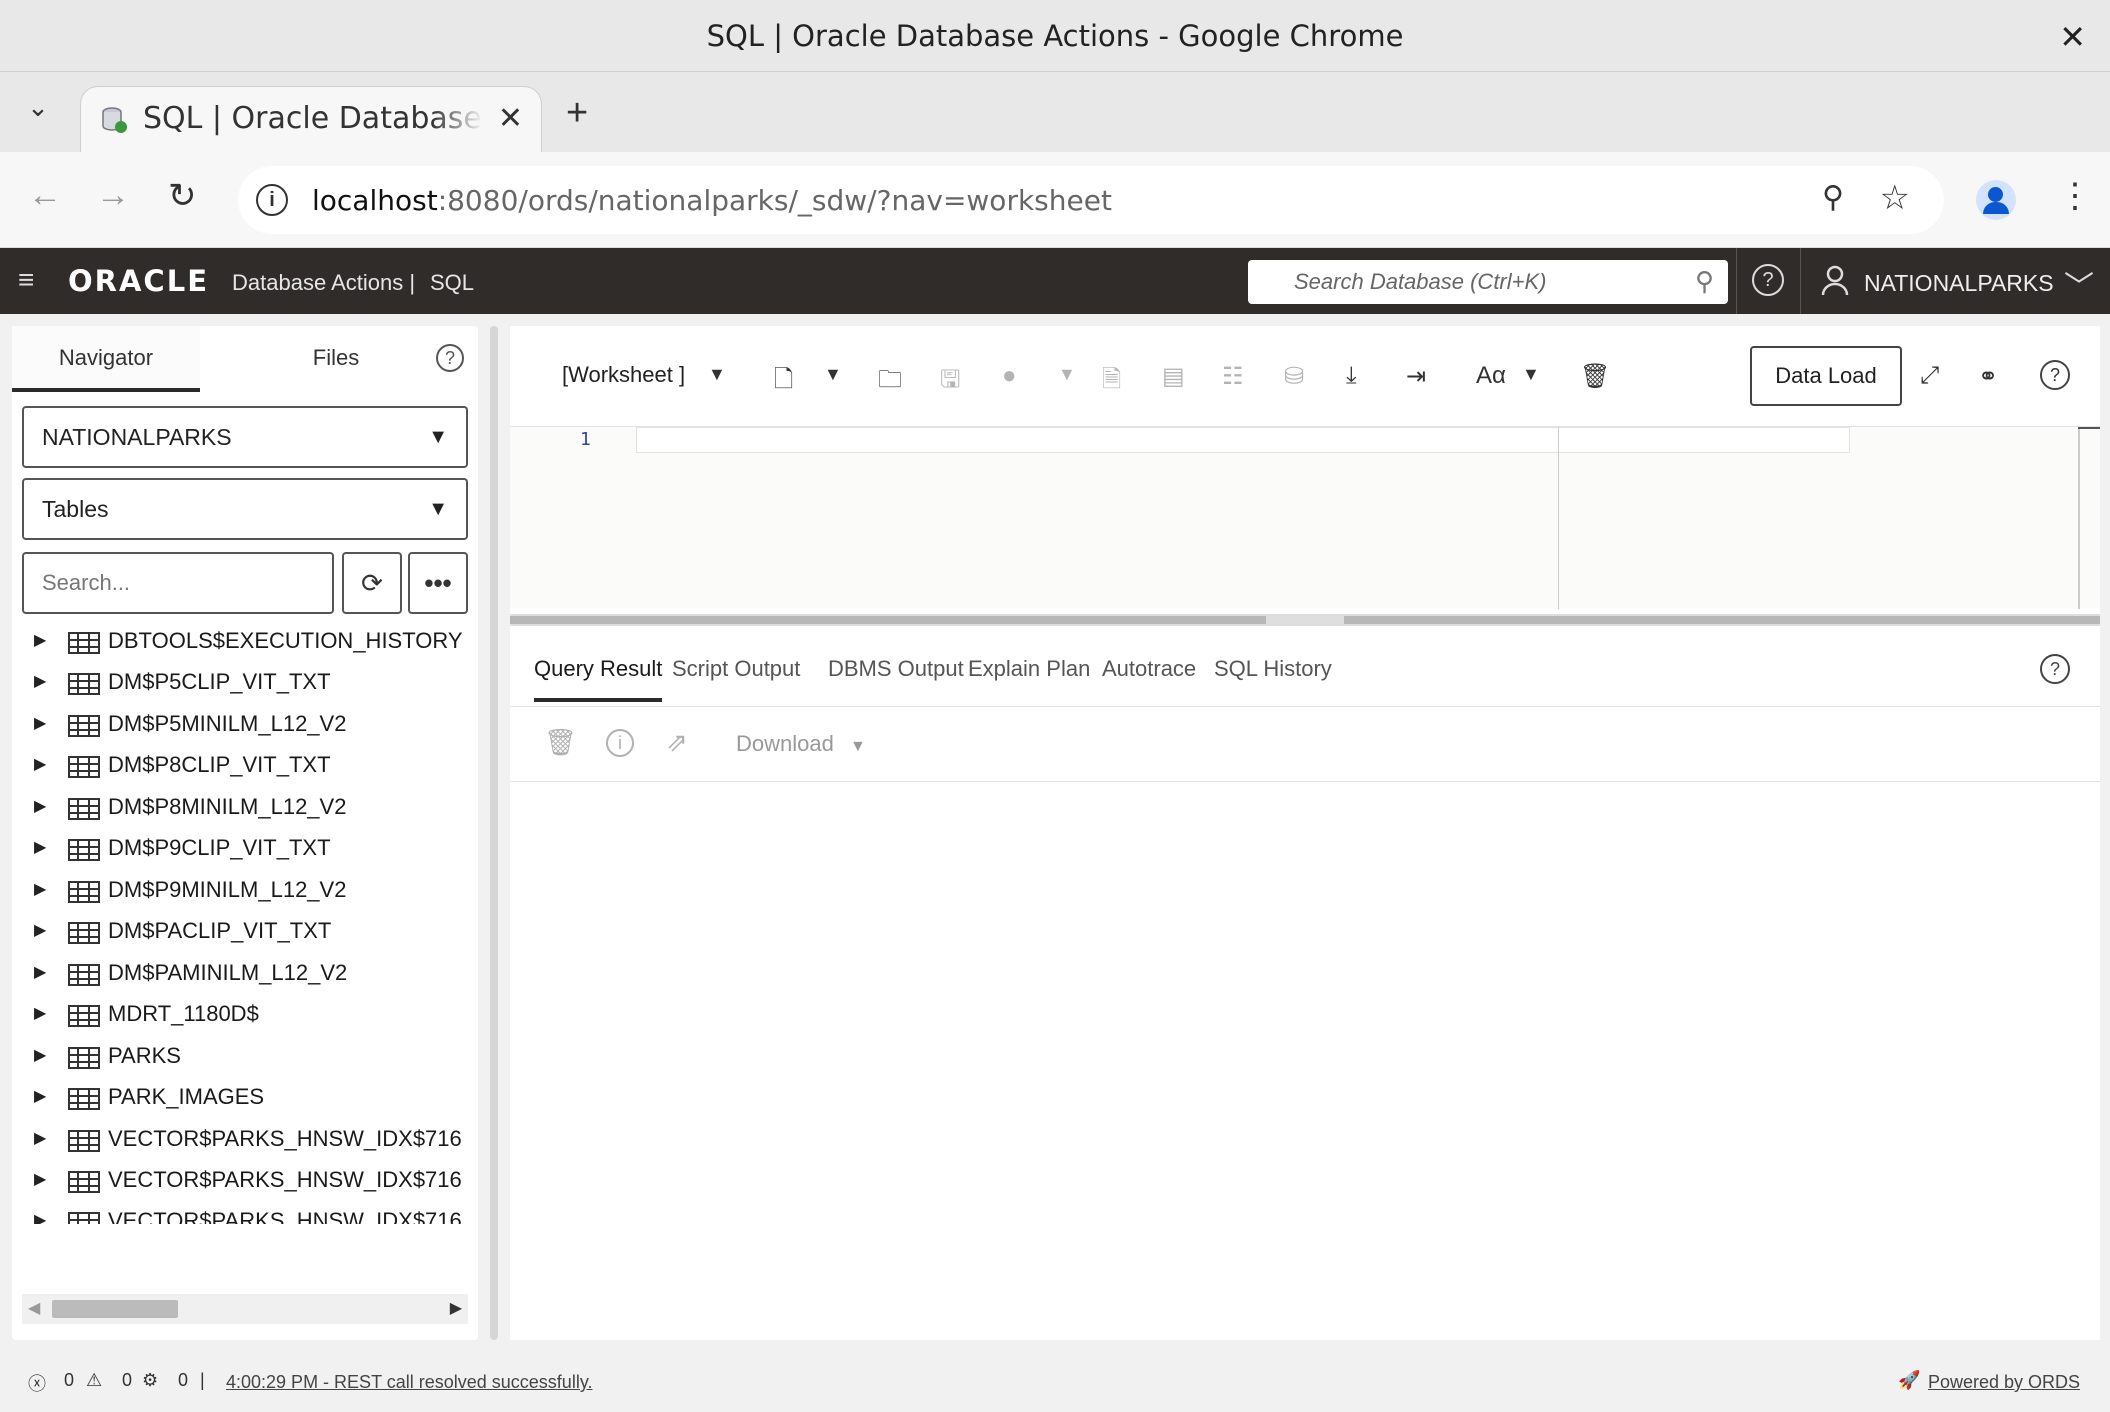 Image resolution: width=2110 pixels, height=1412 pixels. I want to click on tab-close-icon: ✕, so click(510, 118).